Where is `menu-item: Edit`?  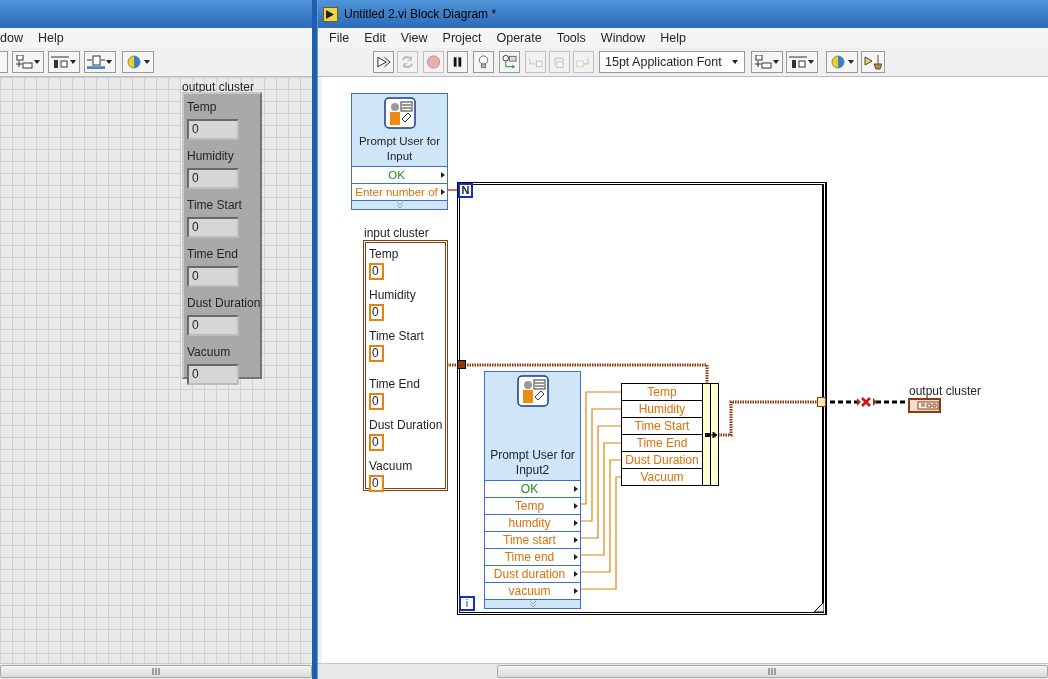 menu-item: Edit is located at coordinates (375, 38).